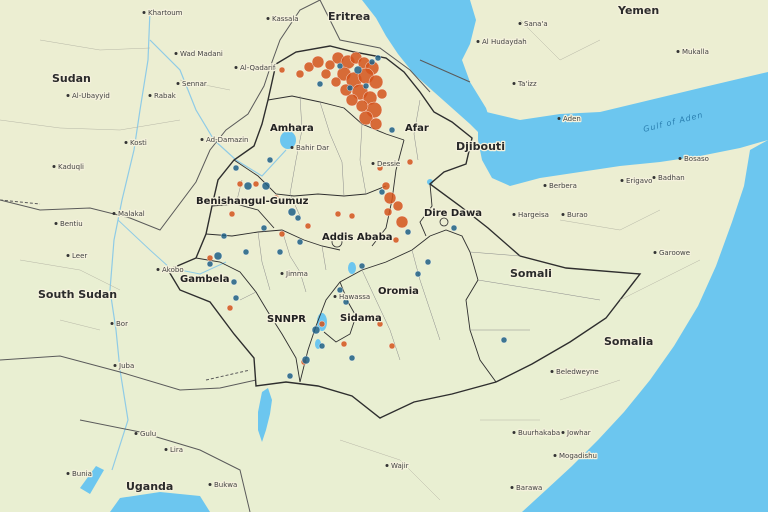  Describe the element at coordinates (236, 67) in the screenshot. I see `city-al-qadarif-dot` at that location.